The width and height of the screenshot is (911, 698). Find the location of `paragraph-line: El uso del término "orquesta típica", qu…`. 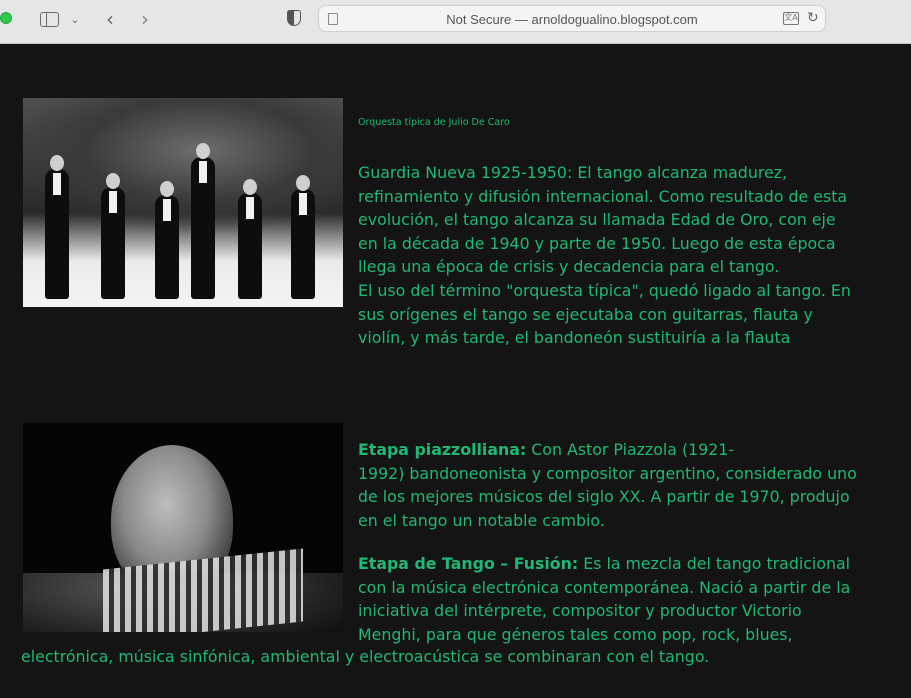

paragraph-line: El uso del término "orquesta típica", qu… is located at coordinates (604, 290).